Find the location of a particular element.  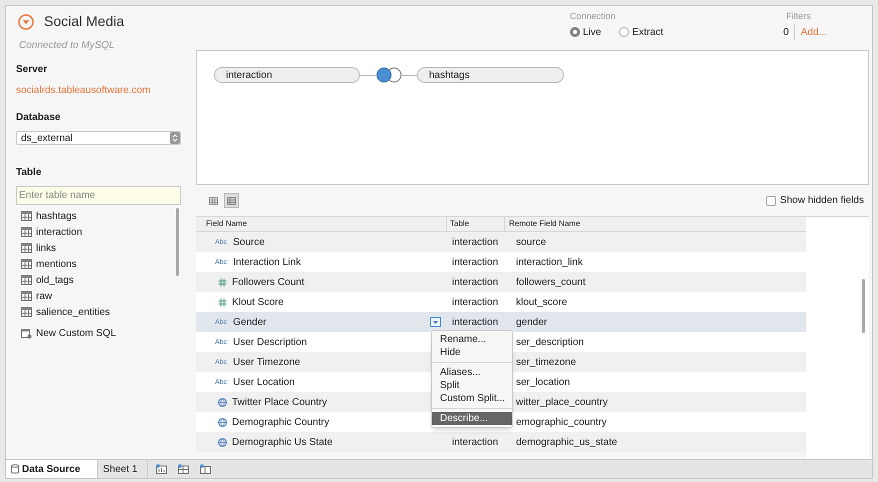

field-name: Gender is located at coordinates (249, 323).